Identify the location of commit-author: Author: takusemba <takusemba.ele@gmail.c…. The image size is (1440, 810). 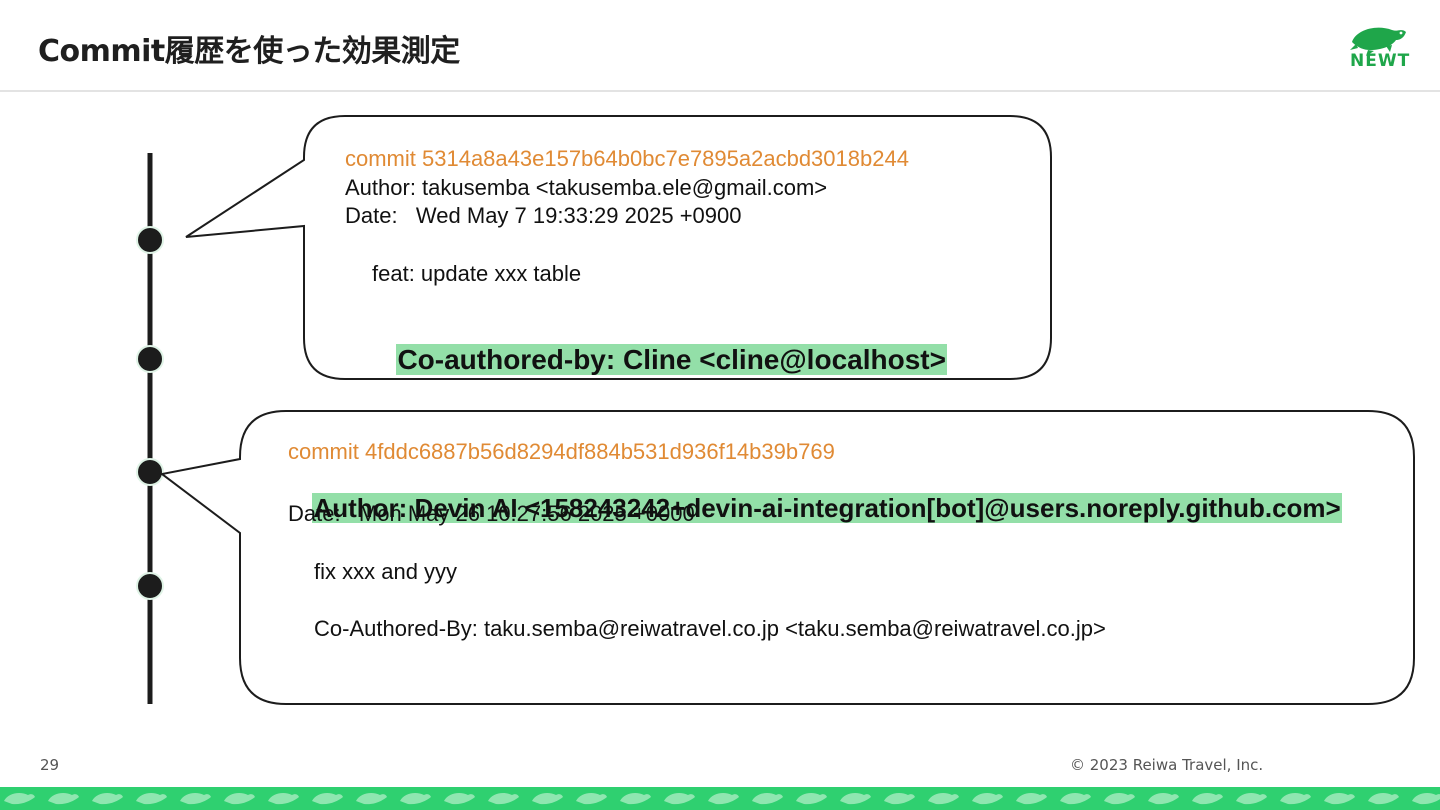
(586, 187).